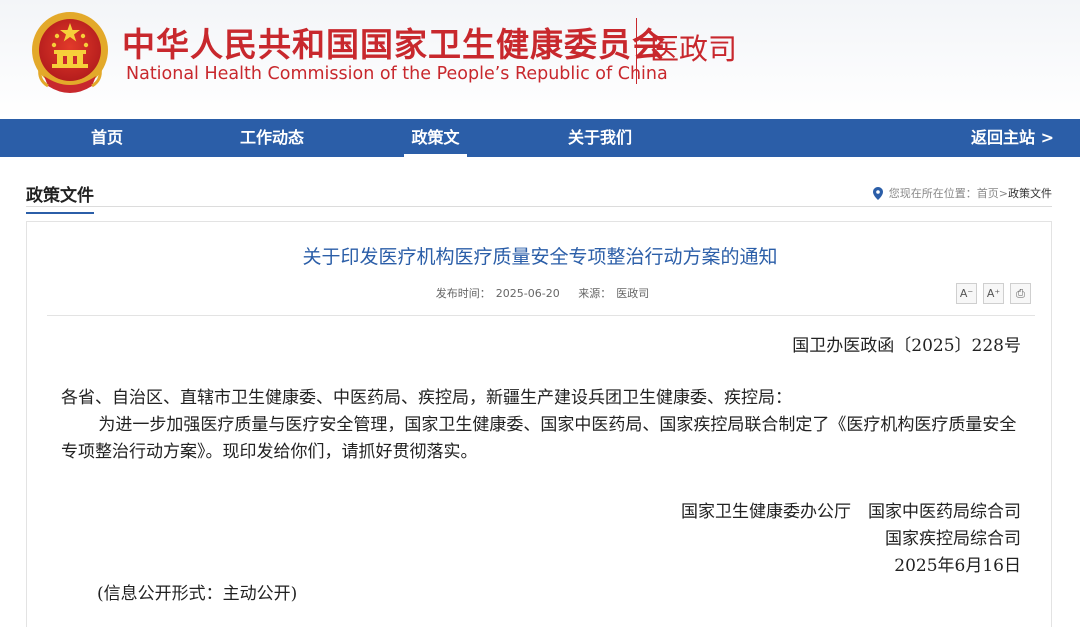 The height and width of the screenshot is (627, 1080). What do you see at coordinates (633, 293) in the screenshot?
I see `source-value: 医政司` at bounding box center [633, 293].